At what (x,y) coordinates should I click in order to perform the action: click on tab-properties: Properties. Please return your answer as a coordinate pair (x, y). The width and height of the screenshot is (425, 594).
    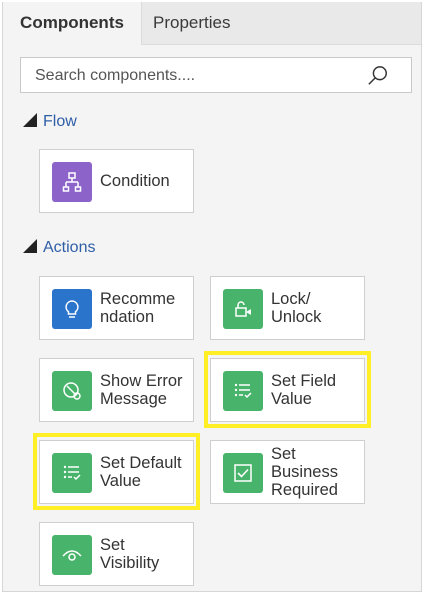
    Looking at the image, I should click on (191, 23).